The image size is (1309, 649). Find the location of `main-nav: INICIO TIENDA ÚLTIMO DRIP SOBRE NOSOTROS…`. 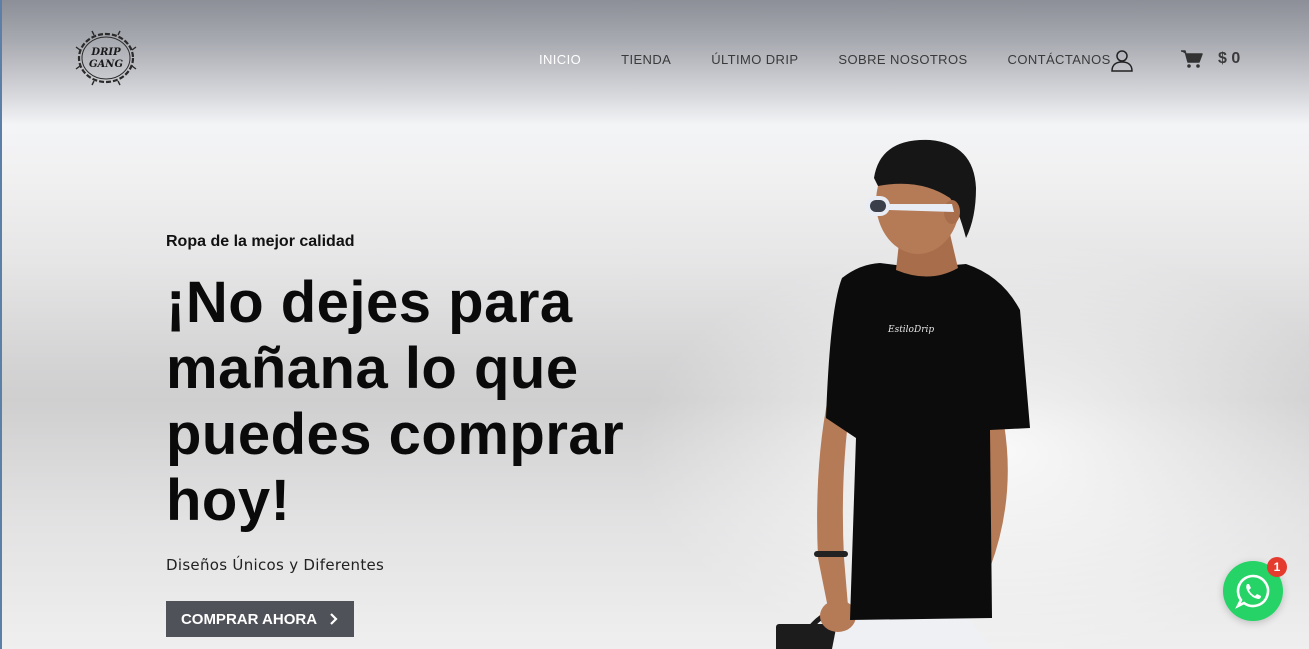

main-nav: INICIO TIENDA ÚLTIMO DRIP SOBRE NOSOTROS… is located at coordinates (845, 60).